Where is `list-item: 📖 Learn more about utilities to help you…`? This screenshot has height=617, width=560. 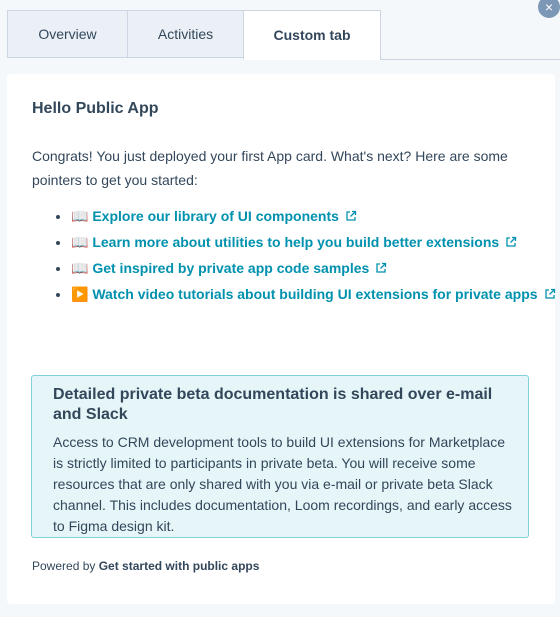 list-item: 📖 Learn more about utilities to help you… is located at coordinates (315, 242).